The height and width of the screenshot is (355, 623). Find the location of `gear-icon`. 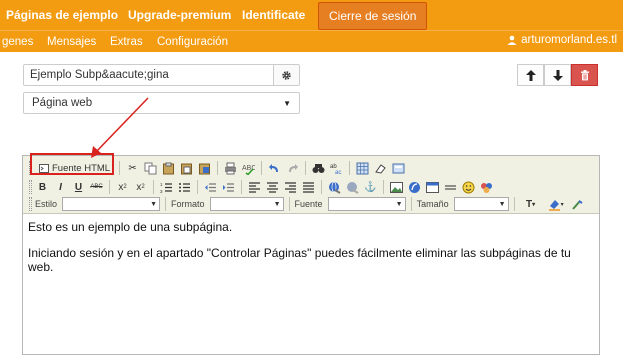

gear-icon is located at coordinates (286, 75).